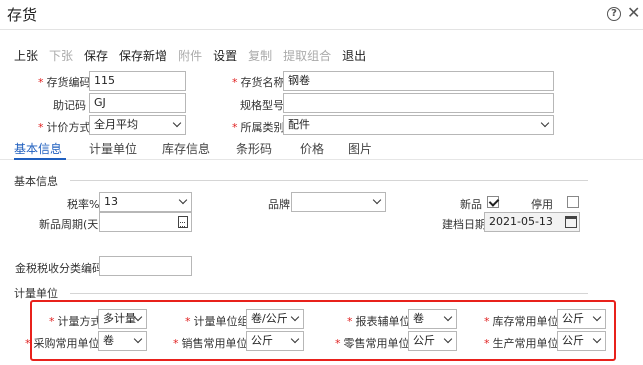  I want to click on sales-unit-select: 公斤, so click(275, 341).